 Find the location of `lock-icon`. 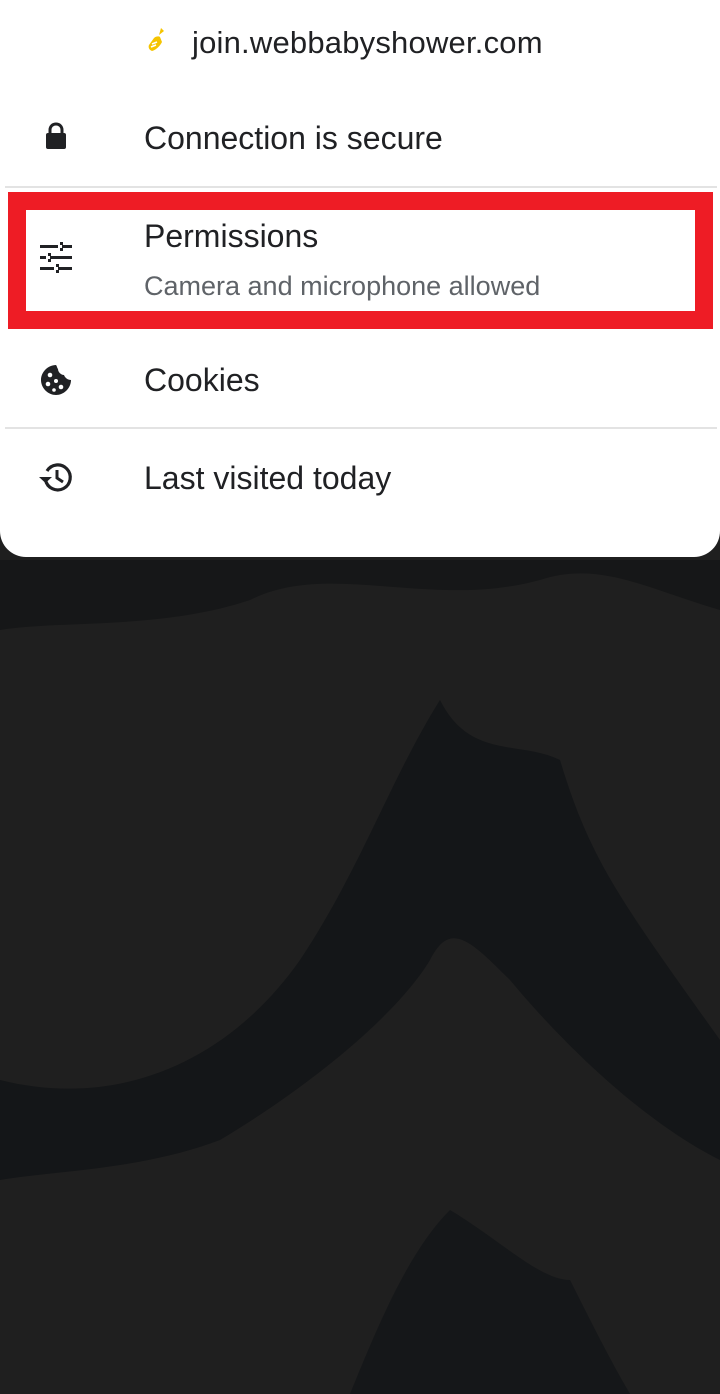

lock-icon is located at coordinates (56, 135).